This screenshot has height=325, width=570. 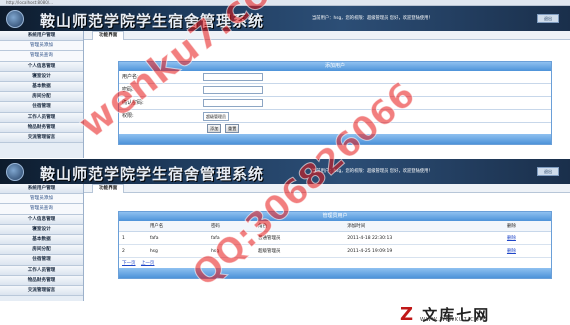 I want to click on username-label: 用户名:, so click(x=130, y=77).